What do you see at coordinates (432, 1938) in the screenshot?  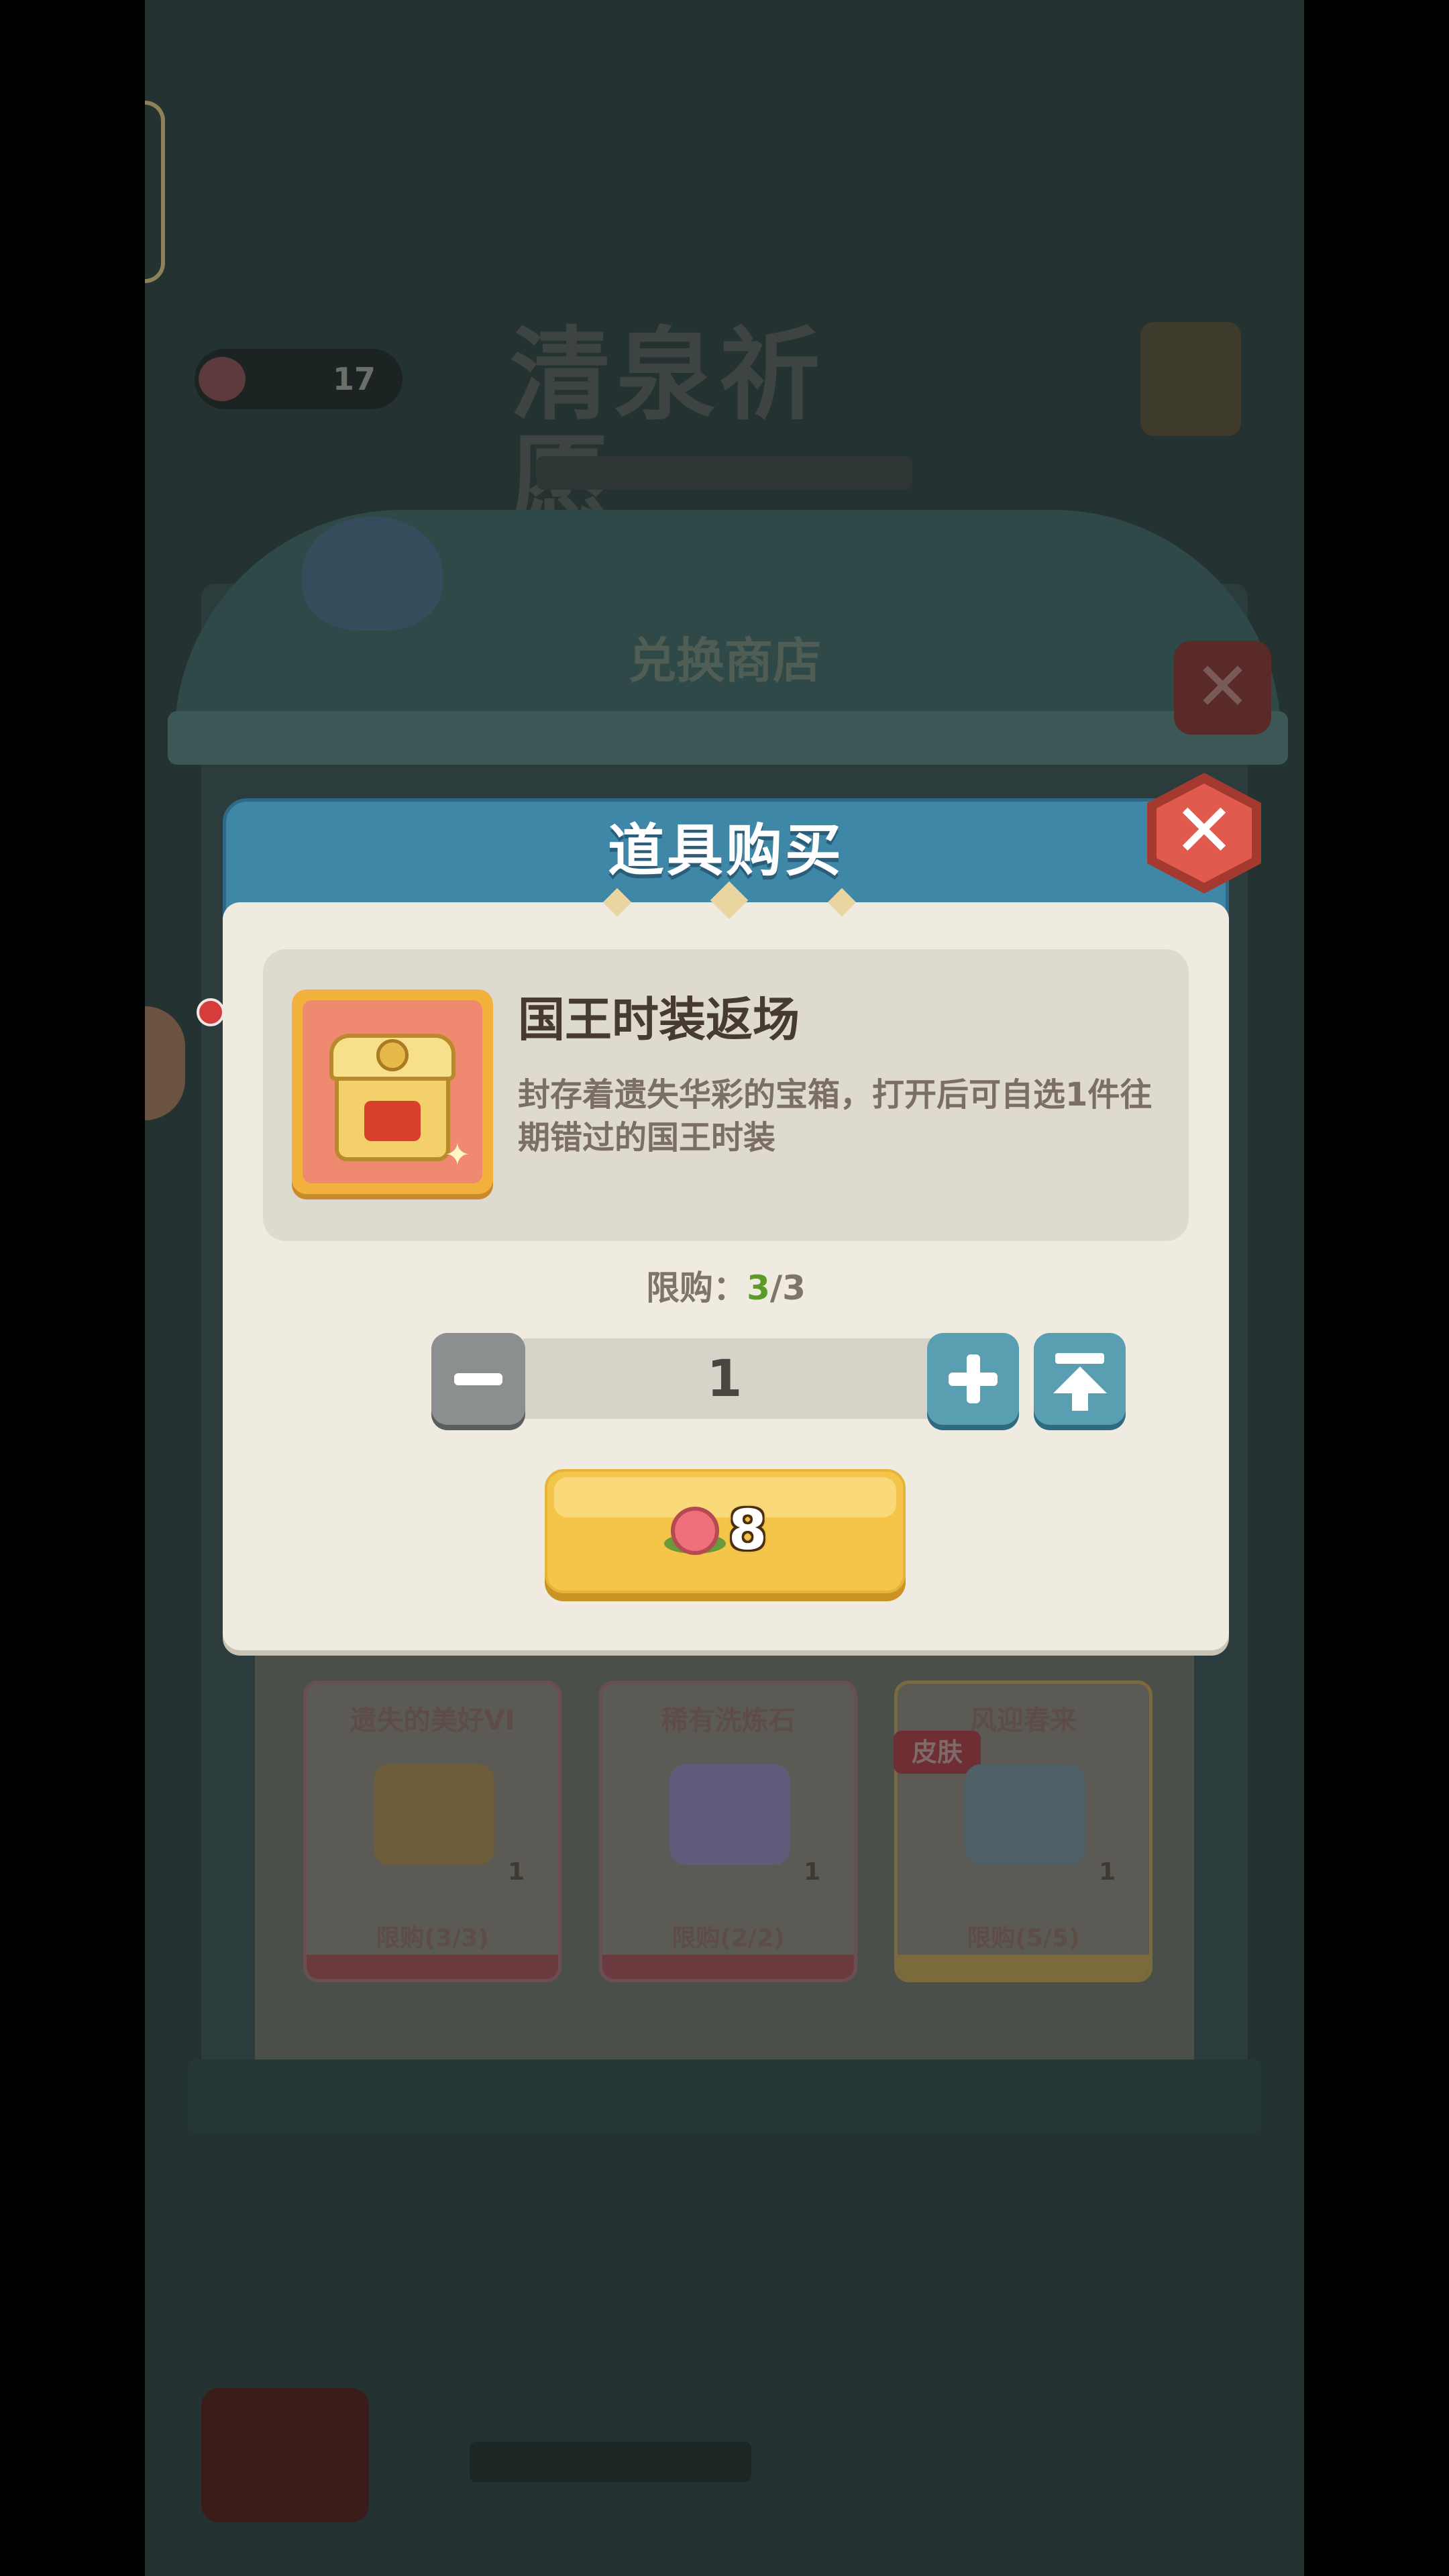 I see `shop-item-limit: 限购(3/3)` at bounding box center [432, 1938].